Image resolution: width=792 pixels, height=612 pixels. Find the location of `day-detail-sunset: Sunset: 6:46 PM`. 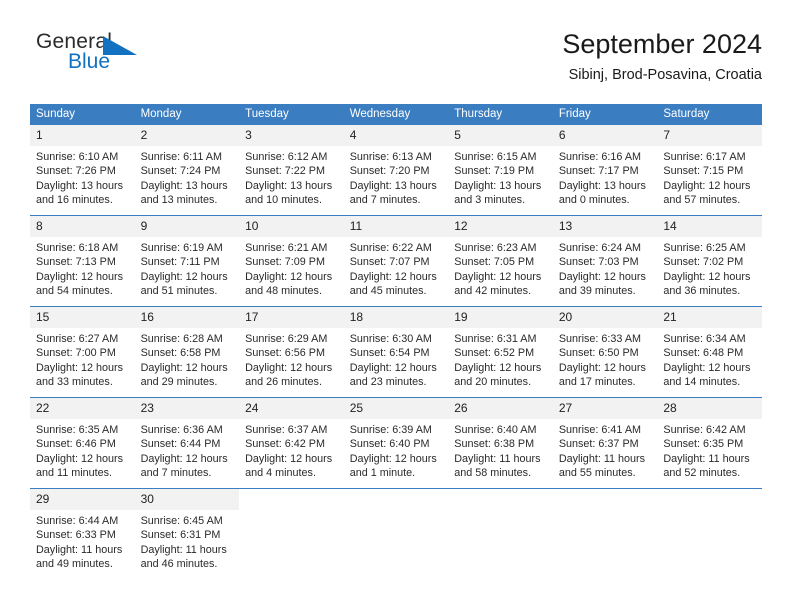

day-detail-sunset: Sunset: 6:46 PM is located at coordinates (76, 444).